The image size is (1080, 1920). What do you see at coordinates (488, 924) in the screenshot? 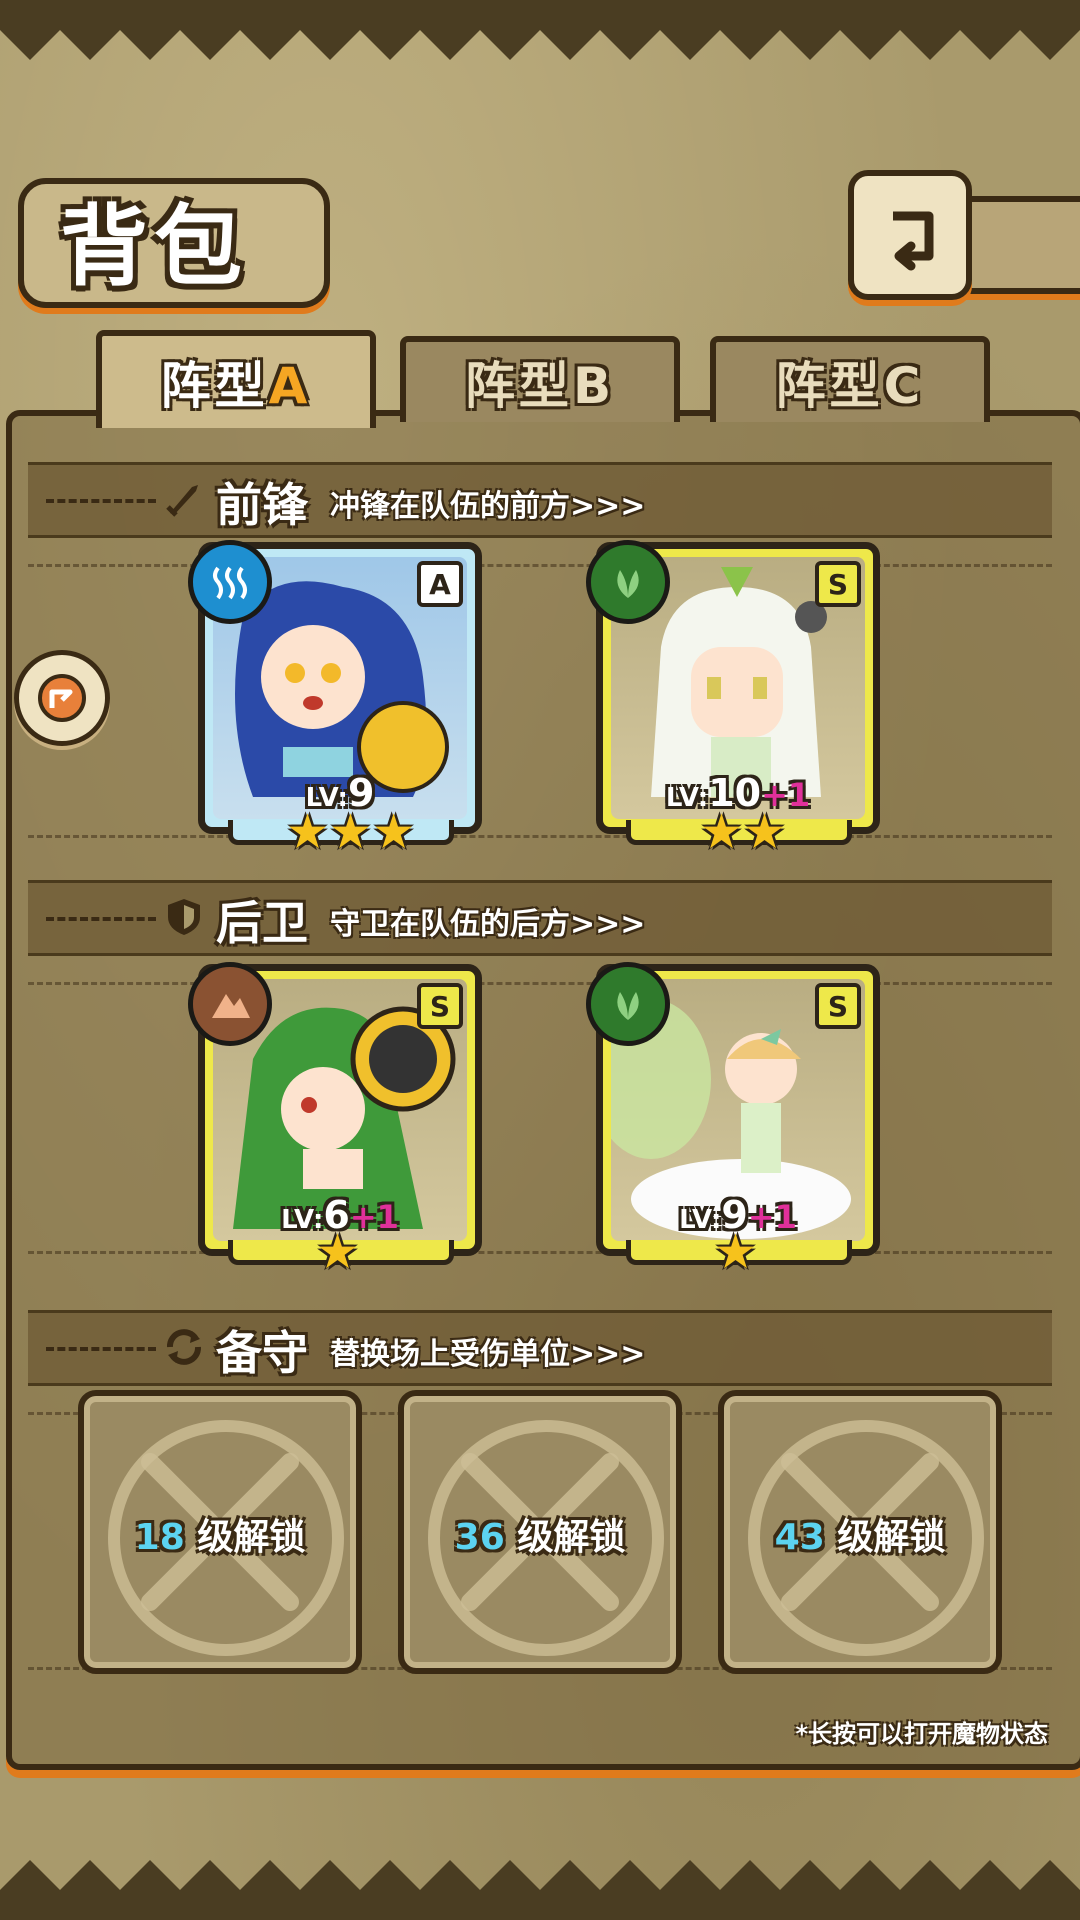
I see `section-desc: 守卫在队伍的后方>>>` at bounding box center [488, 924].